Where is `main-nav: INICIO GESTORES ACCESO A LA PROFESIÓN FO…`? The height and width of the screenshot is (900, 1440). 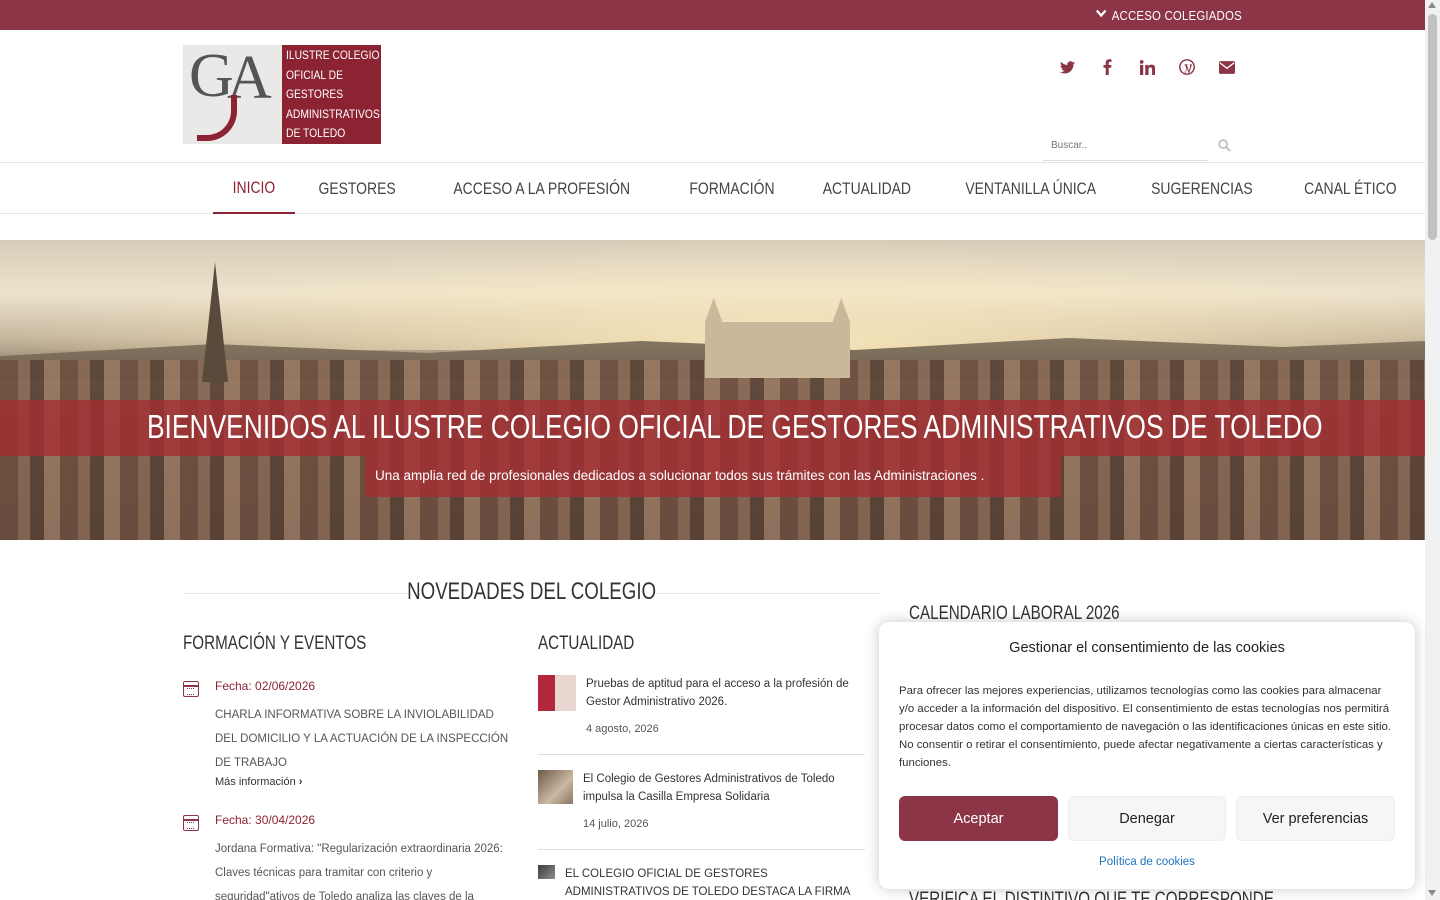 main-nav: INICIO GESTORES ACCESO A LA PROFESIÓN FO… is located at coordinates (712, 188).